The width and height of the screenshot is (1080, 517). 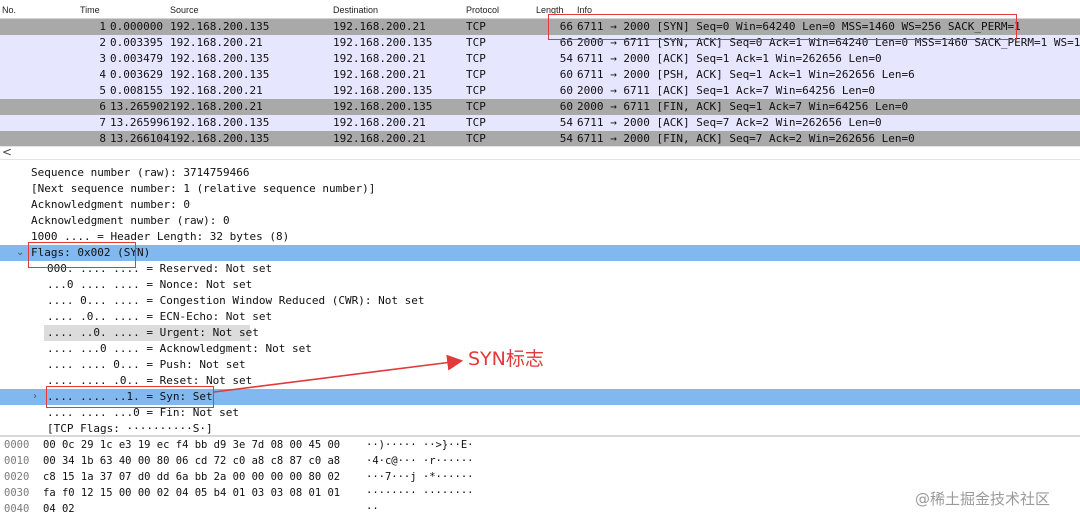 What do you see at coordinates (140, 106) in the screenshot?
I see `packet-time: 13.265902` at bounding box center [140, 106].